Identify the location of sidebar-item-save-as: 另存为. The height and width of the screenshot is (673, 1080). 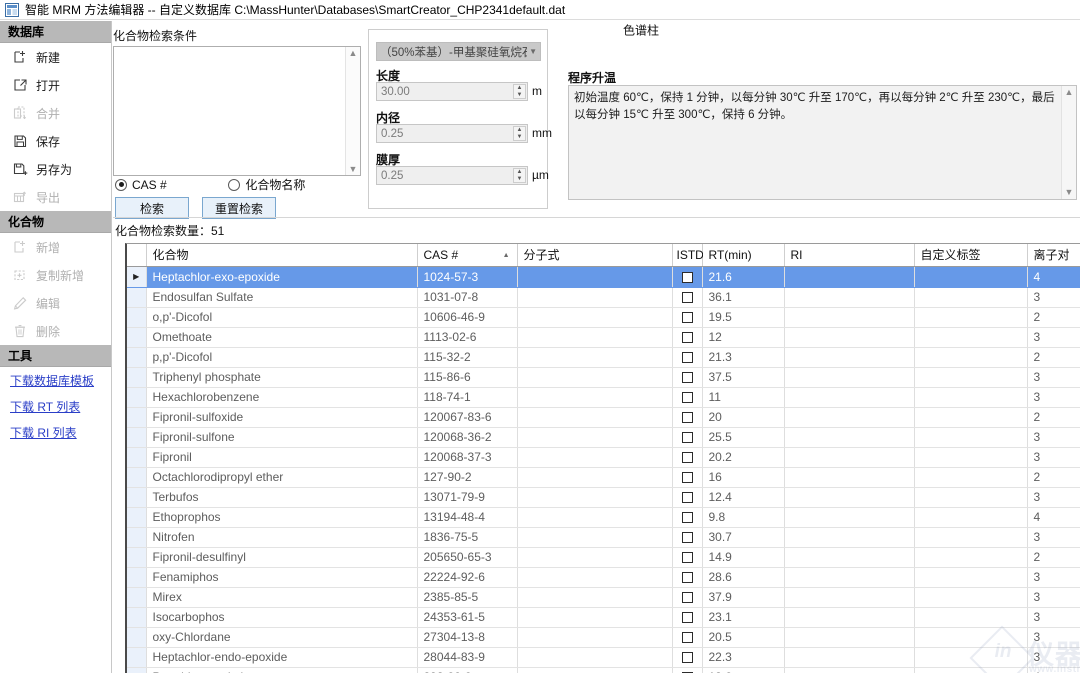
(55, 169).